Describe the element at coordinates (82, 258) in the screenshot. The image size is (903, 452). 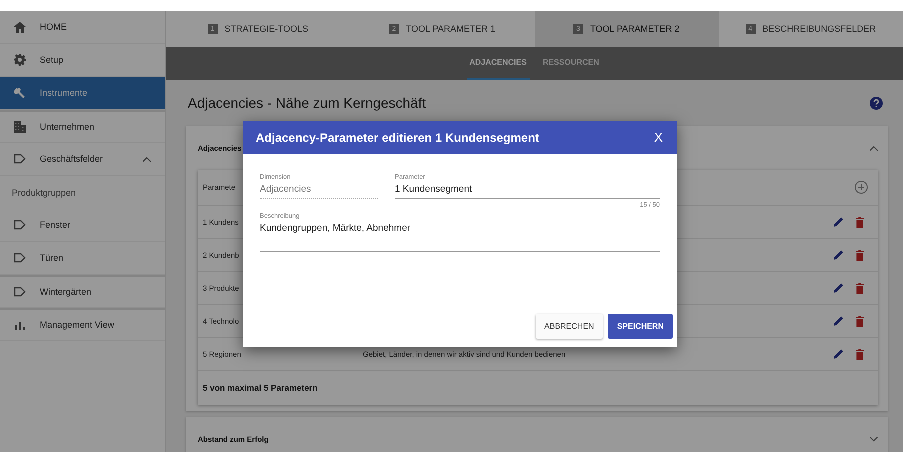
I see `sidebar-item: Türen` at that location.